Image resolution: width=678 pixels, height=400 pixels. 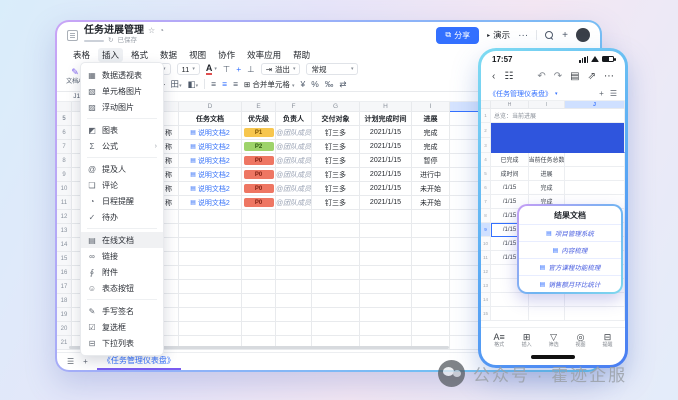 What do you see at coordinates (558, 138) in the screenshot?
I see `chart-block-cell` at bounding box center [558, 138].